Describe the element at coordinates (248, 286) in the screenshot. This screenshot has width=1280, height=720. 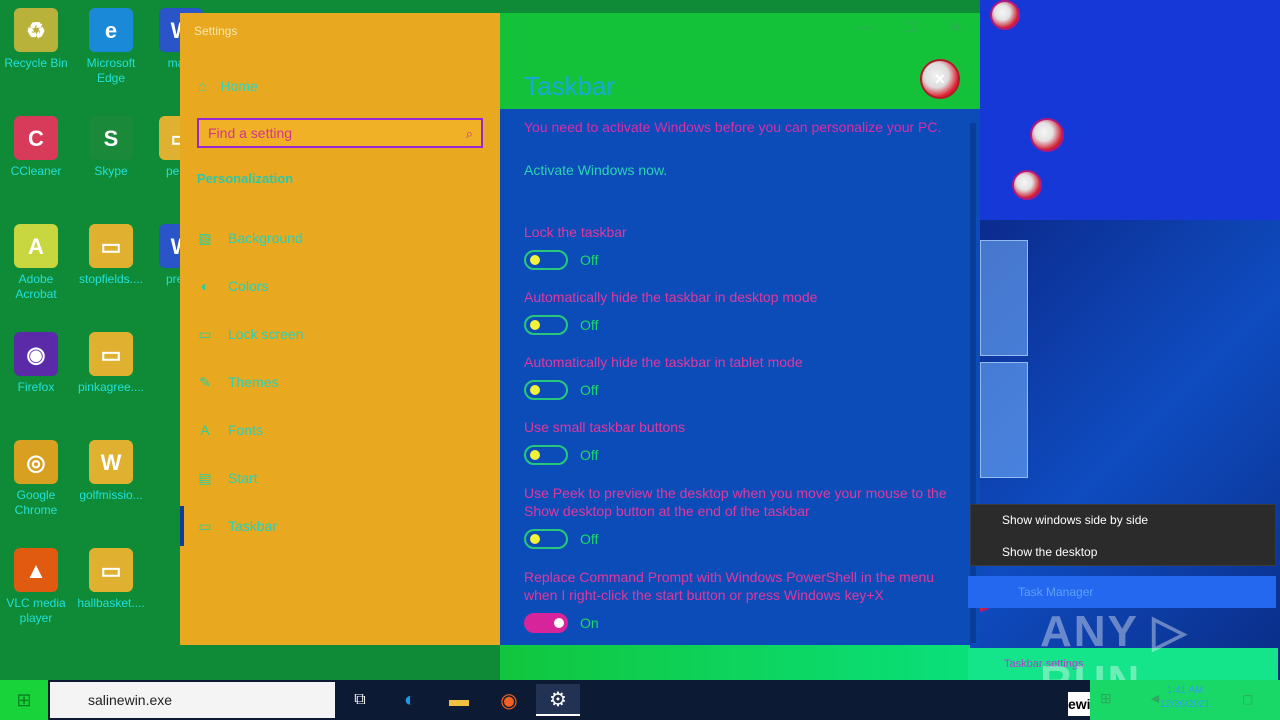
I see `sidebar-item-label: Colors` at that location.